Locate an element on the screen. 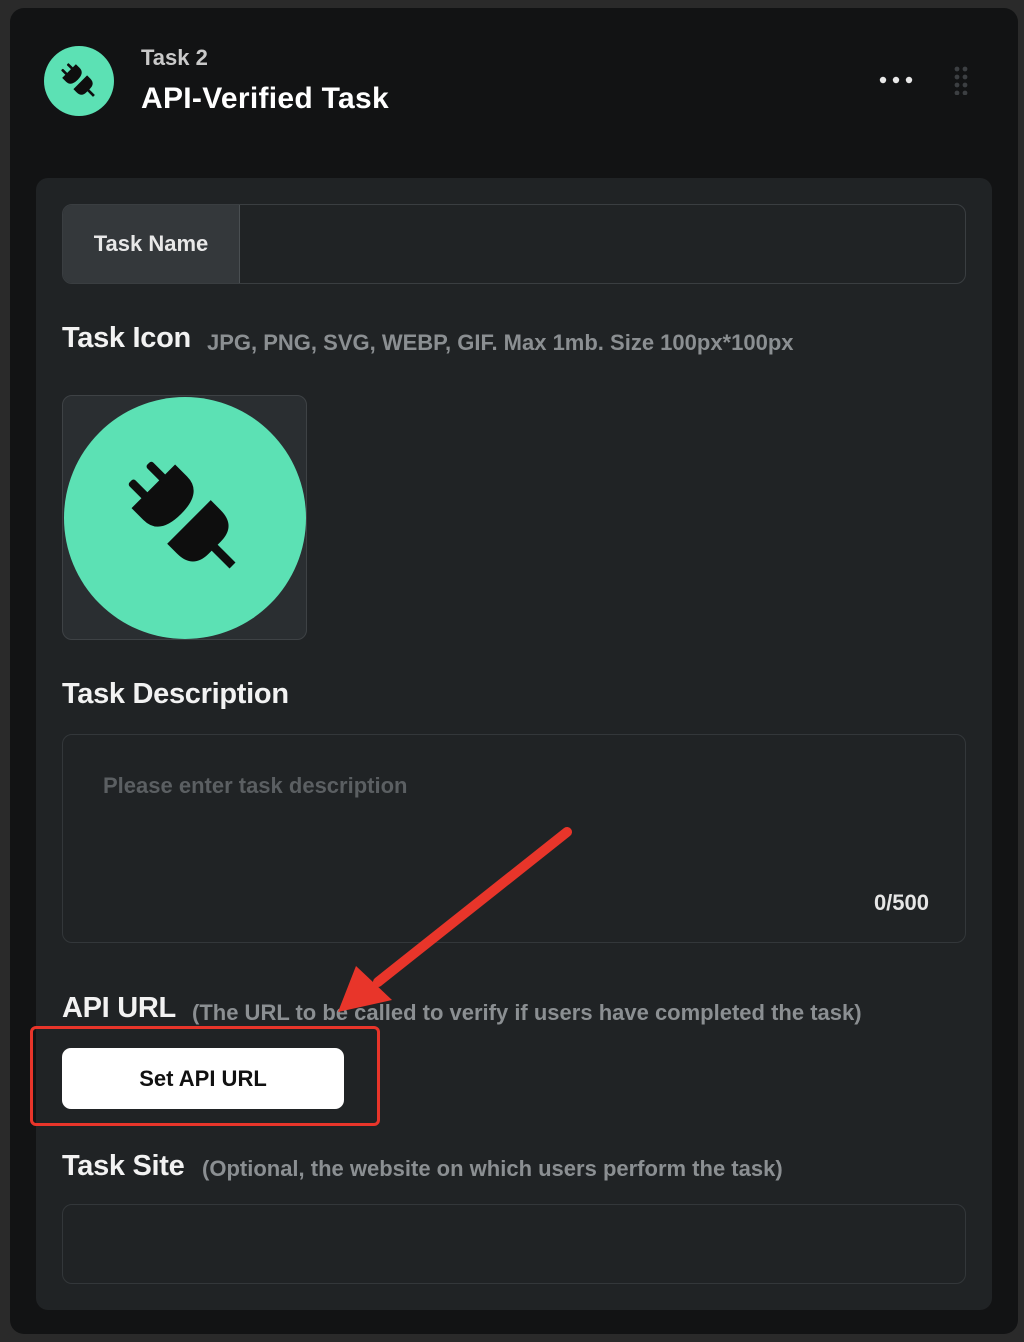 The width and height of the screenshot is (1024, 1342). task-site-input is located at coordinates (514, 1244).